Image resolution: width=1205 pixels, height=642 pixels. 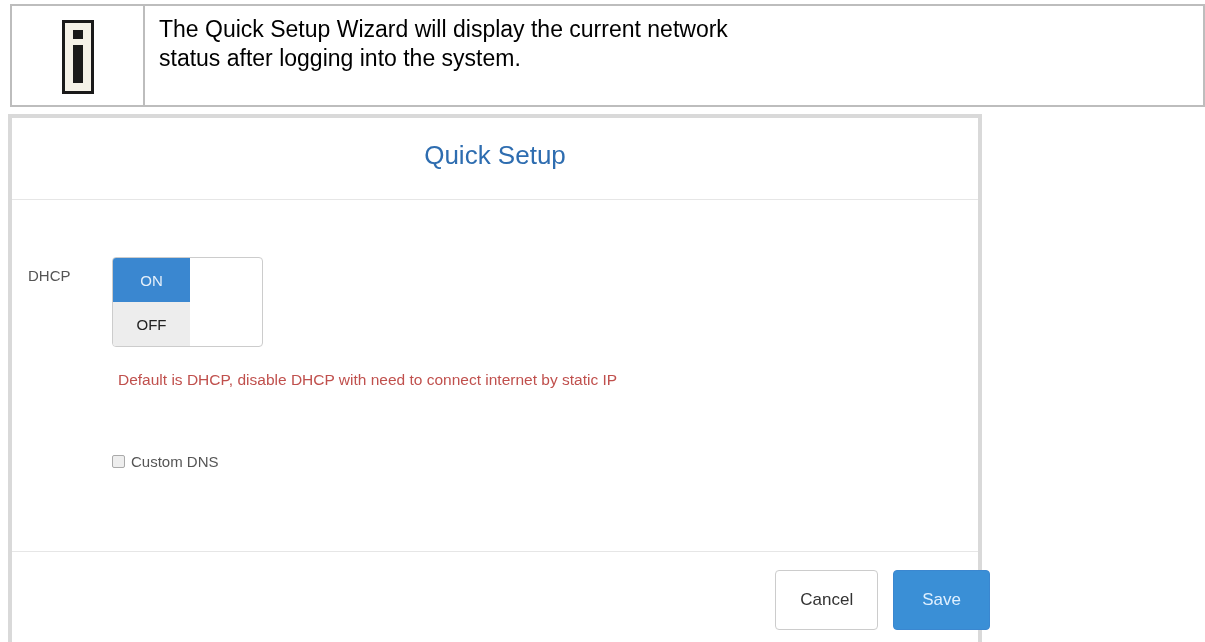 What do you see at coordinates (77, 57) in the screenshot?
I see `info-icon` at bounding box center [77, 57].